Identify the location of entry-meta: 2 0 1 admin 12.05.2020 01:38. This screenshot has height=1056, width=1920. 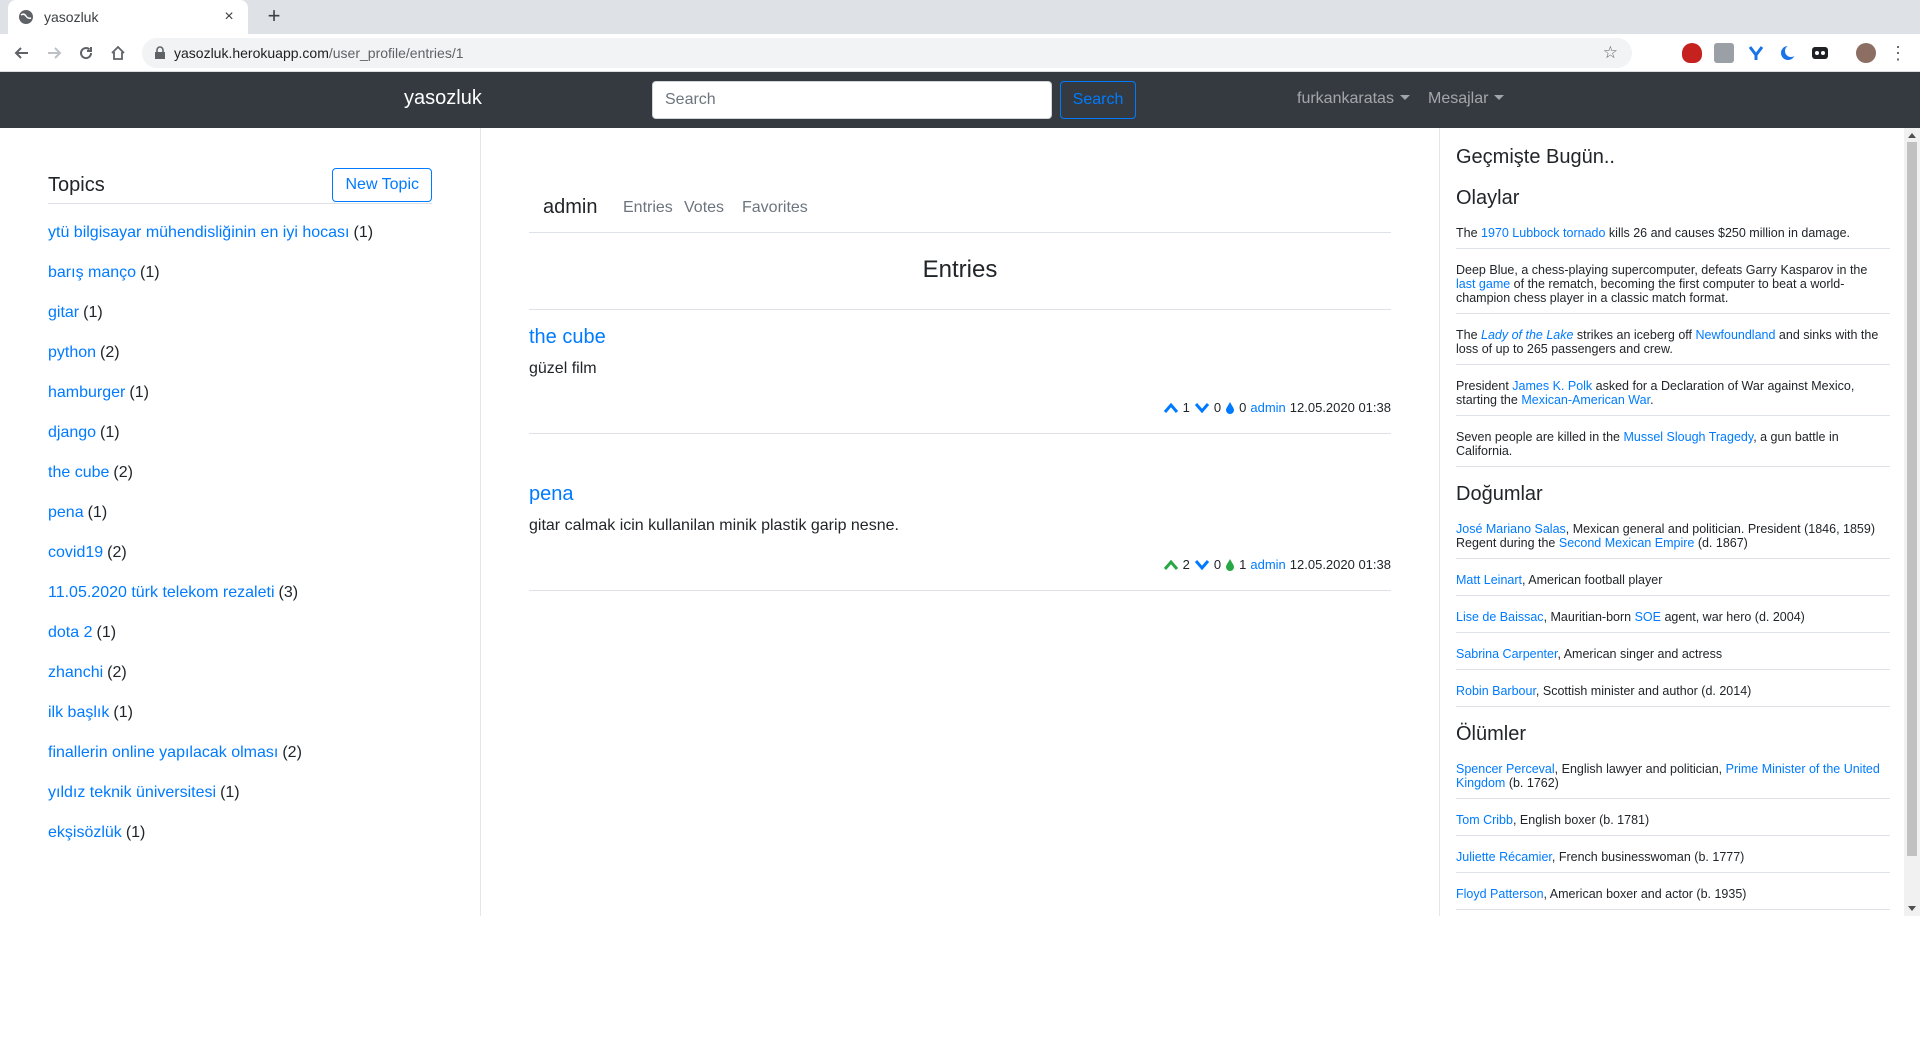
(1277, 564).